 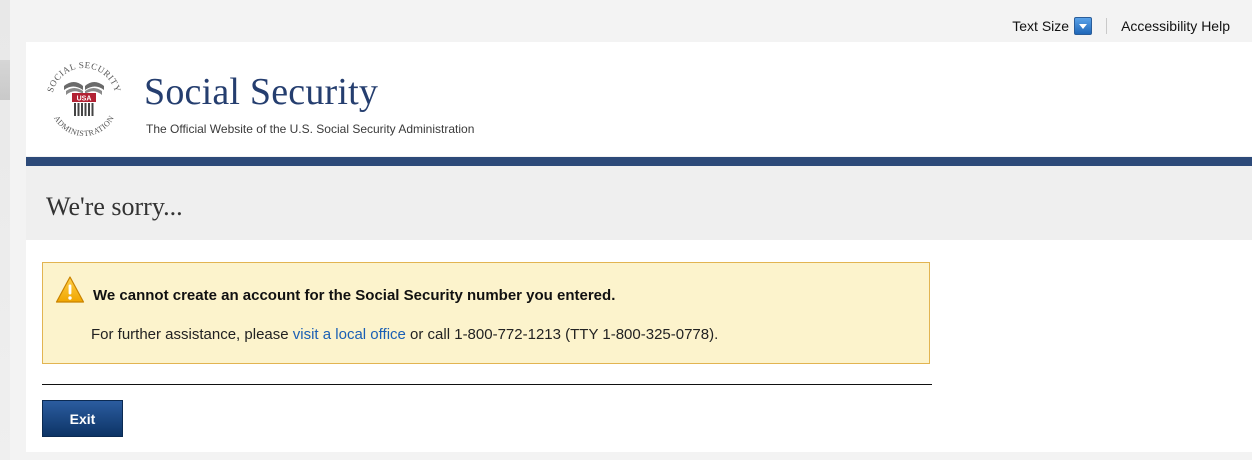 I want to click on accessibility-help-link: Accessibility Help, so click(x=1175, y=26).